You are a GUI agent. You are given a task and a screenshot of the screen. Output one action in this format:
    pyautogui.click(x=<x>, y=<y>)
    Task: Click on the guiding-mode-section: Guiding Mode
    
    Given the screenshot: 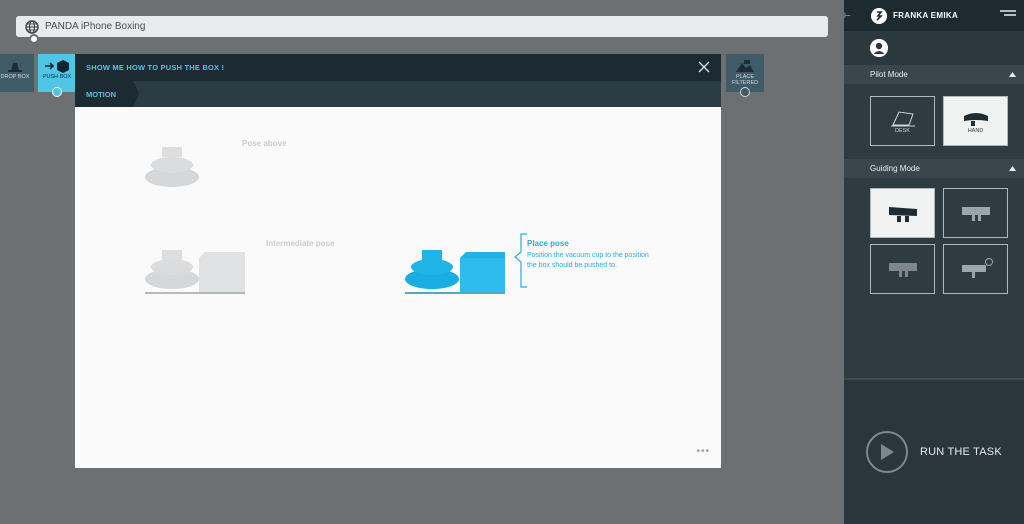 What is the action you would take?
    pyautogui.click(x=934, y=168)
    